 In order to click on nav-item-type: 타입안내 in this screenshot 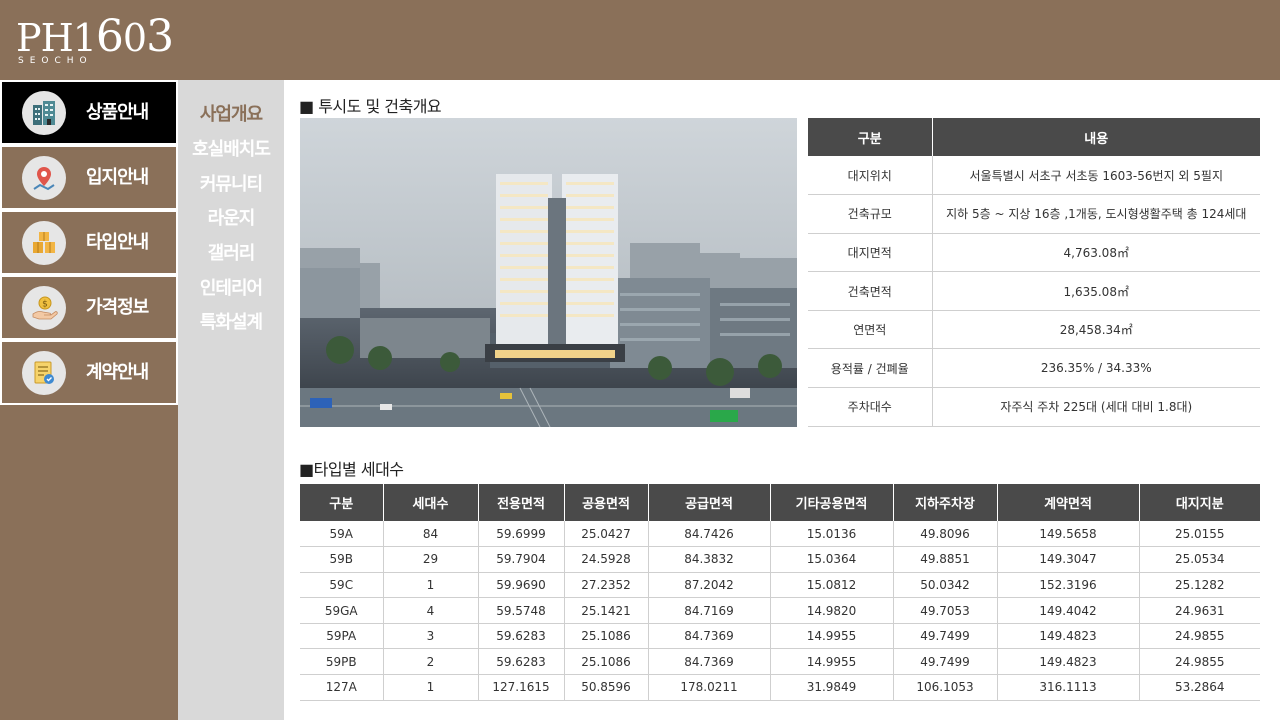, I will do `click(89, 242)`.